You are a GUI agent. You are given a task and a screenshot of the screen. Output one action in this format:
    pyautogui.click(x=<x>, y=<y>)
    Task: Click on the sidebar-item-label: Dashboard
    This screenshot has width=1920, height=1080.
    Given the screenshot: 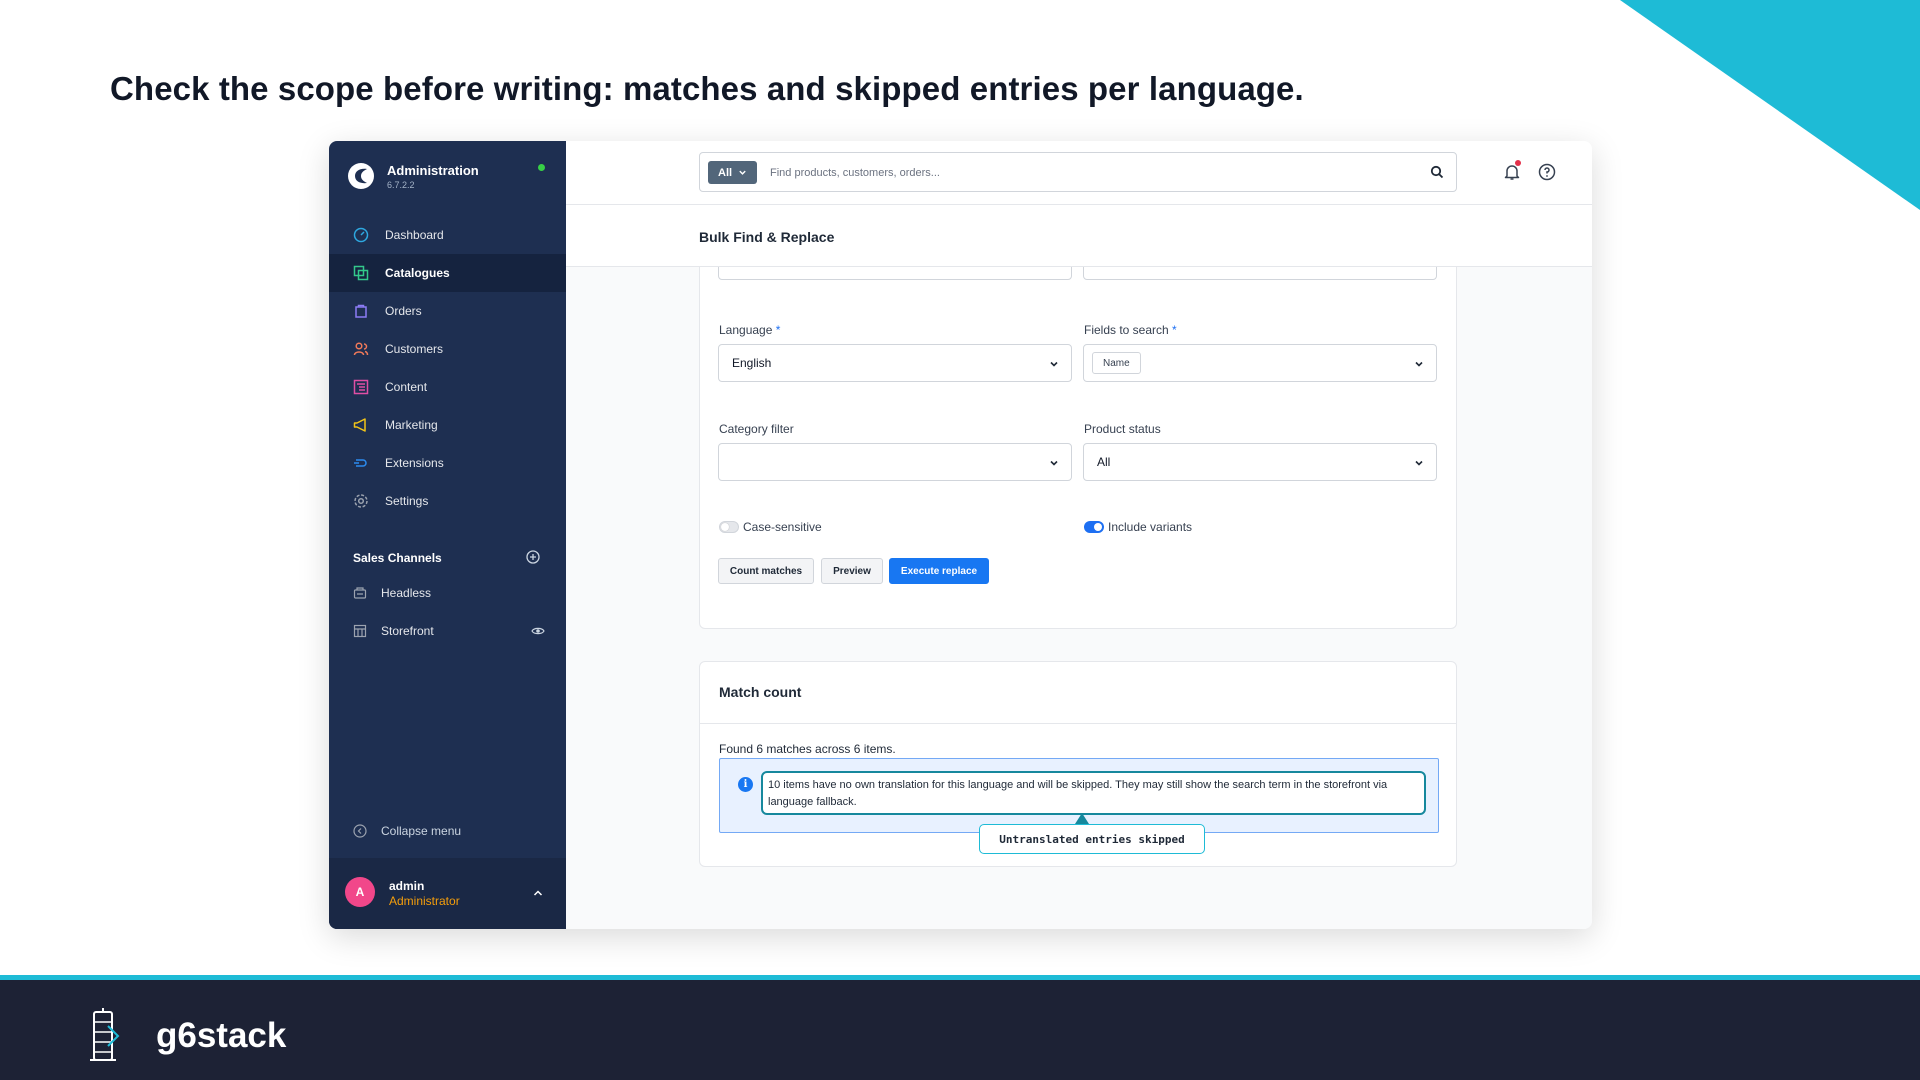 What is the action you would take?
    pyautogui.click(x=414, y=235)
    